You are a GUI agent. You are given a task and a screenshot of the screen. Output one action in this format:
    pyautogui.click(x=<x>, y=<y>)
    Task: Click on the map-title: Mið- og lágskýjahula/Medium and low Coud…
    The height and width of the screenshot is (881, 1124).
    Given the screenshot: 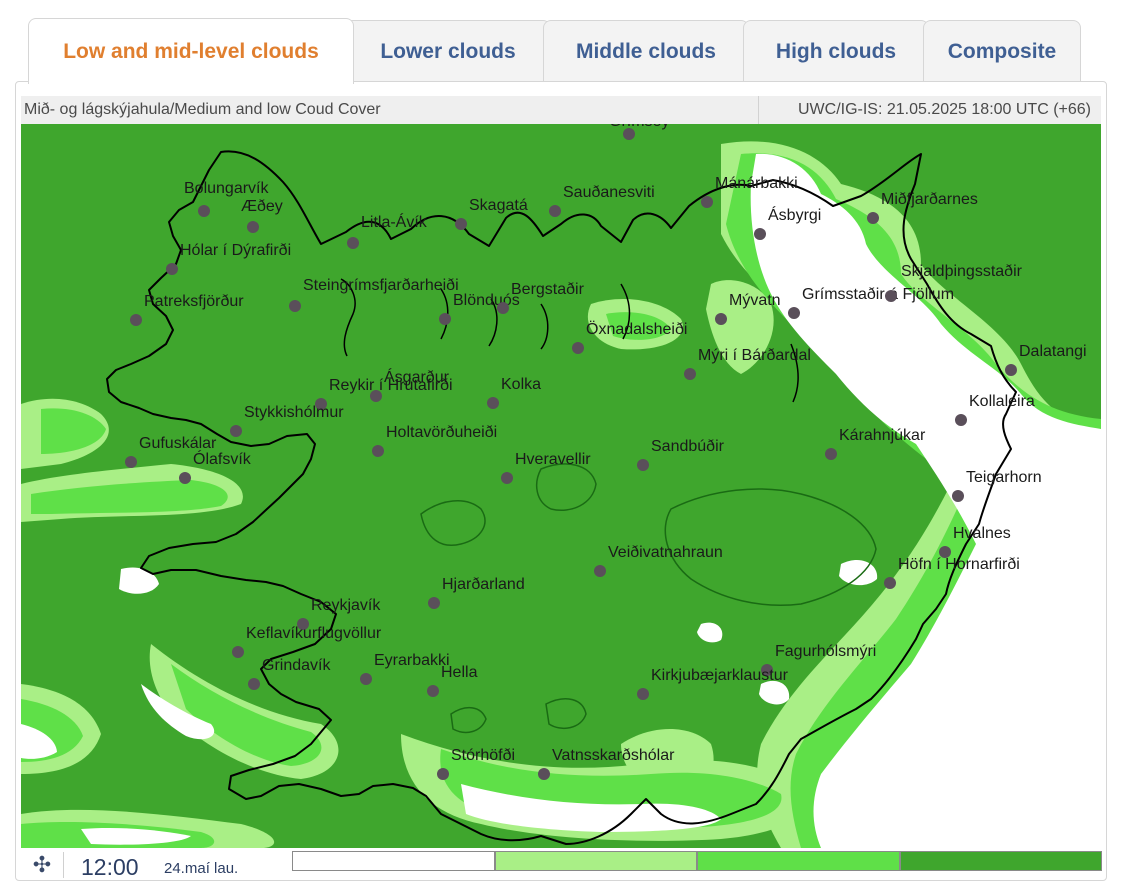 What is the action you would take?
    pyautogui.click(x=202, y=109)
    